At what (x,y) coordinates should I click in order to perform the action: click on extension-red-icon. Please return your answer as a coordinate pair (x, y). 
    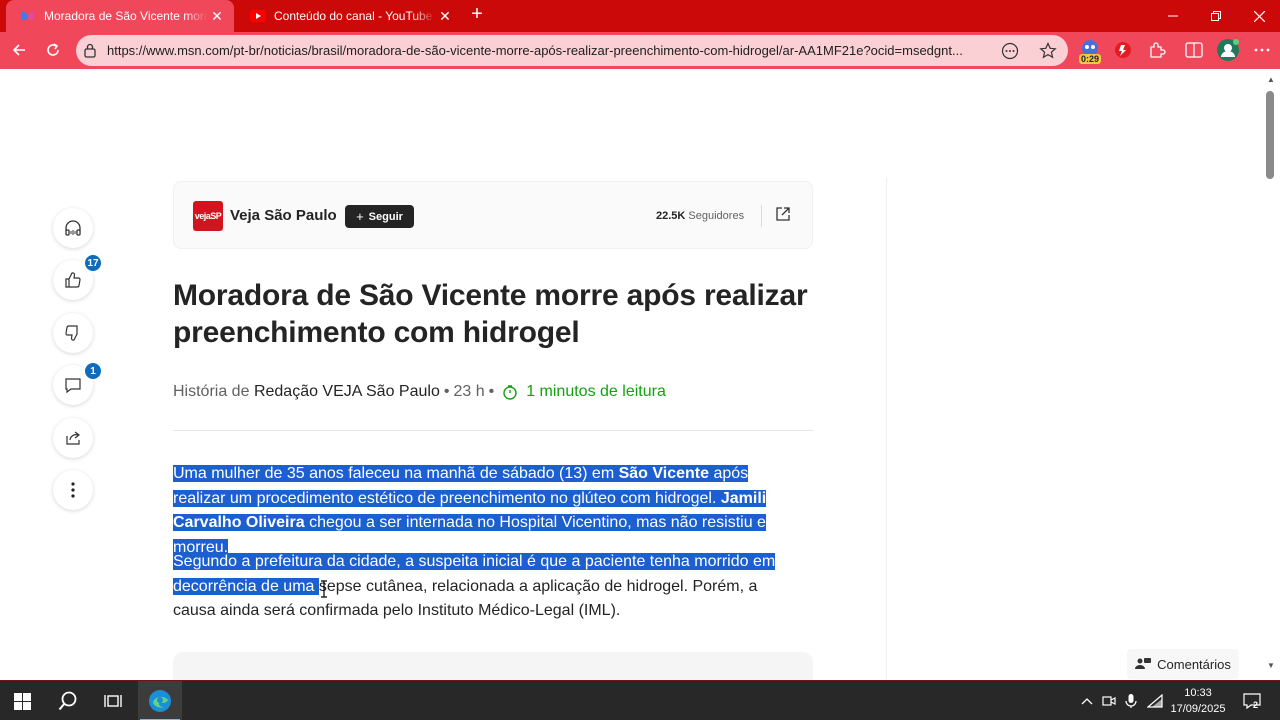
    Looking at the image, I should click on (1123, 50).